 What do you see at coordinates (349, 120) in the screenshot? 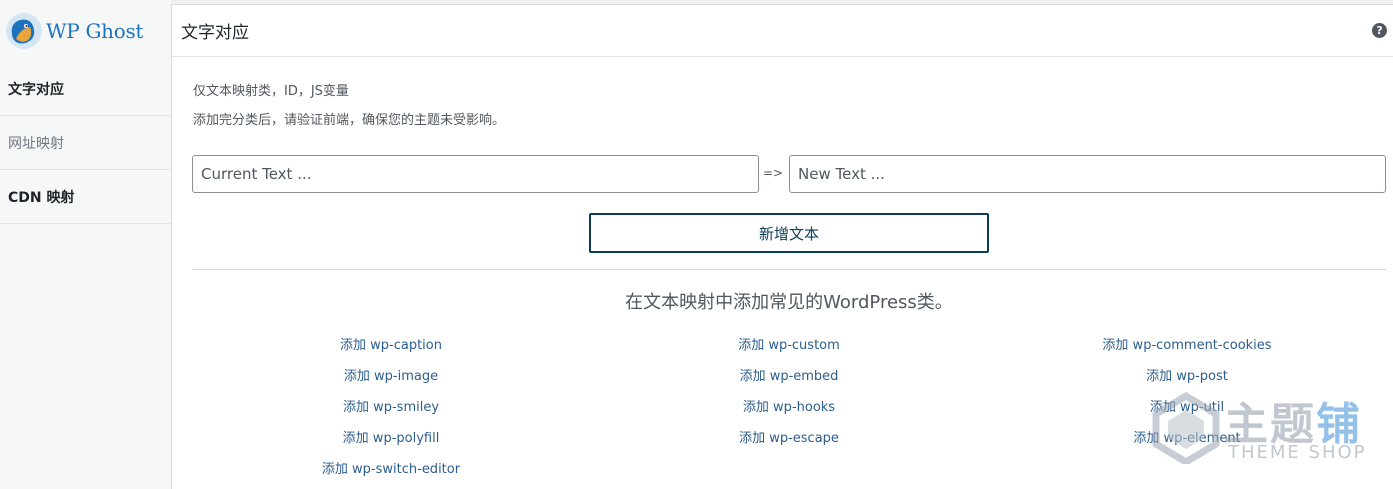
I see `note-line-2: 添加完分类后，请验证前端，确保您的主题未受影响。` at bounding box center [349, 120].